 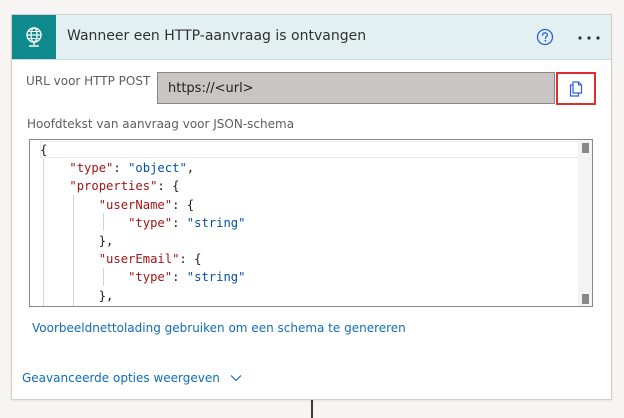 I want to click on editor-scrollbar, so click(x=585, y=223).